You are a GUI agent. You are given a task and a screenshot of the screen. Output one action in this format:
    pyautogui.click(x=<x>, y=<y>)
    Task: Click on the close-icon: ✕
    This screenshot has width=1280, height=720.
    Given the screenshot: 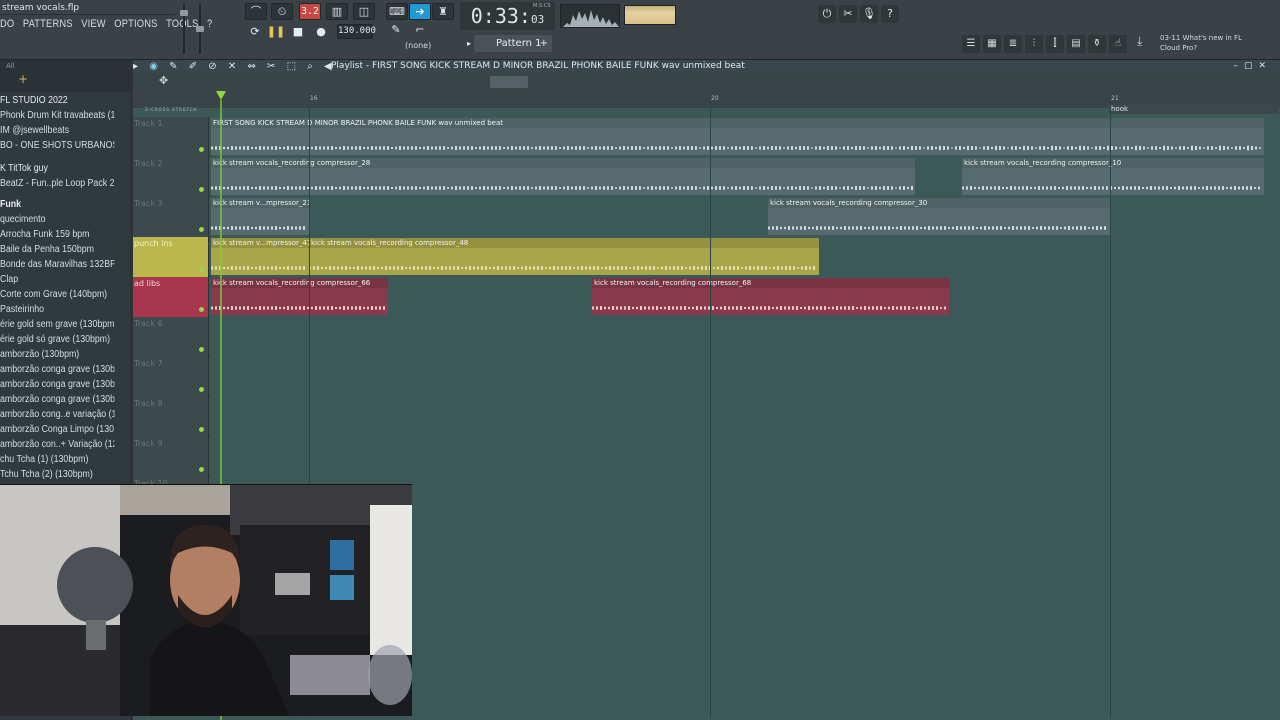 What is the action you would take?
    pyautogui.click(x=1265, y=66)
    